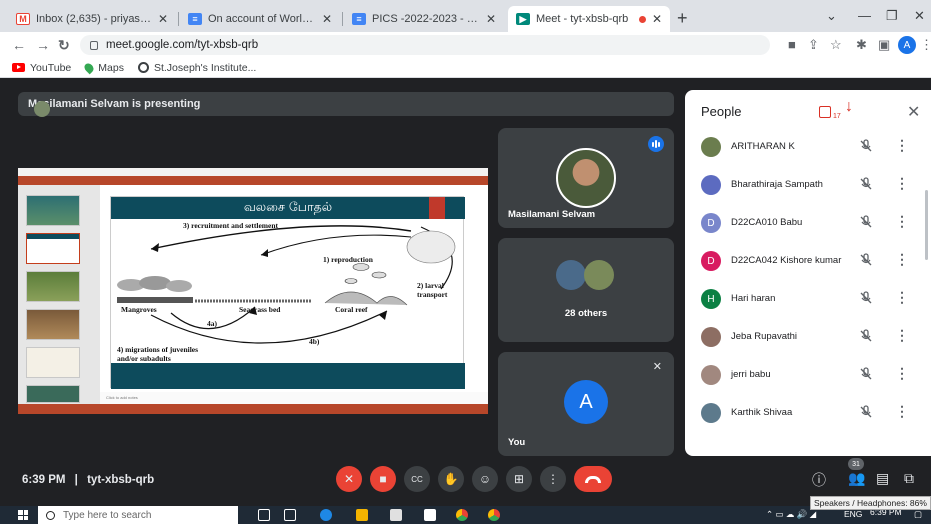 The height and width of the screenshot is (524, 931). Describe the element at coordinates (682, 18) in the screenshot. I see `new-tab-button: +` at that location.